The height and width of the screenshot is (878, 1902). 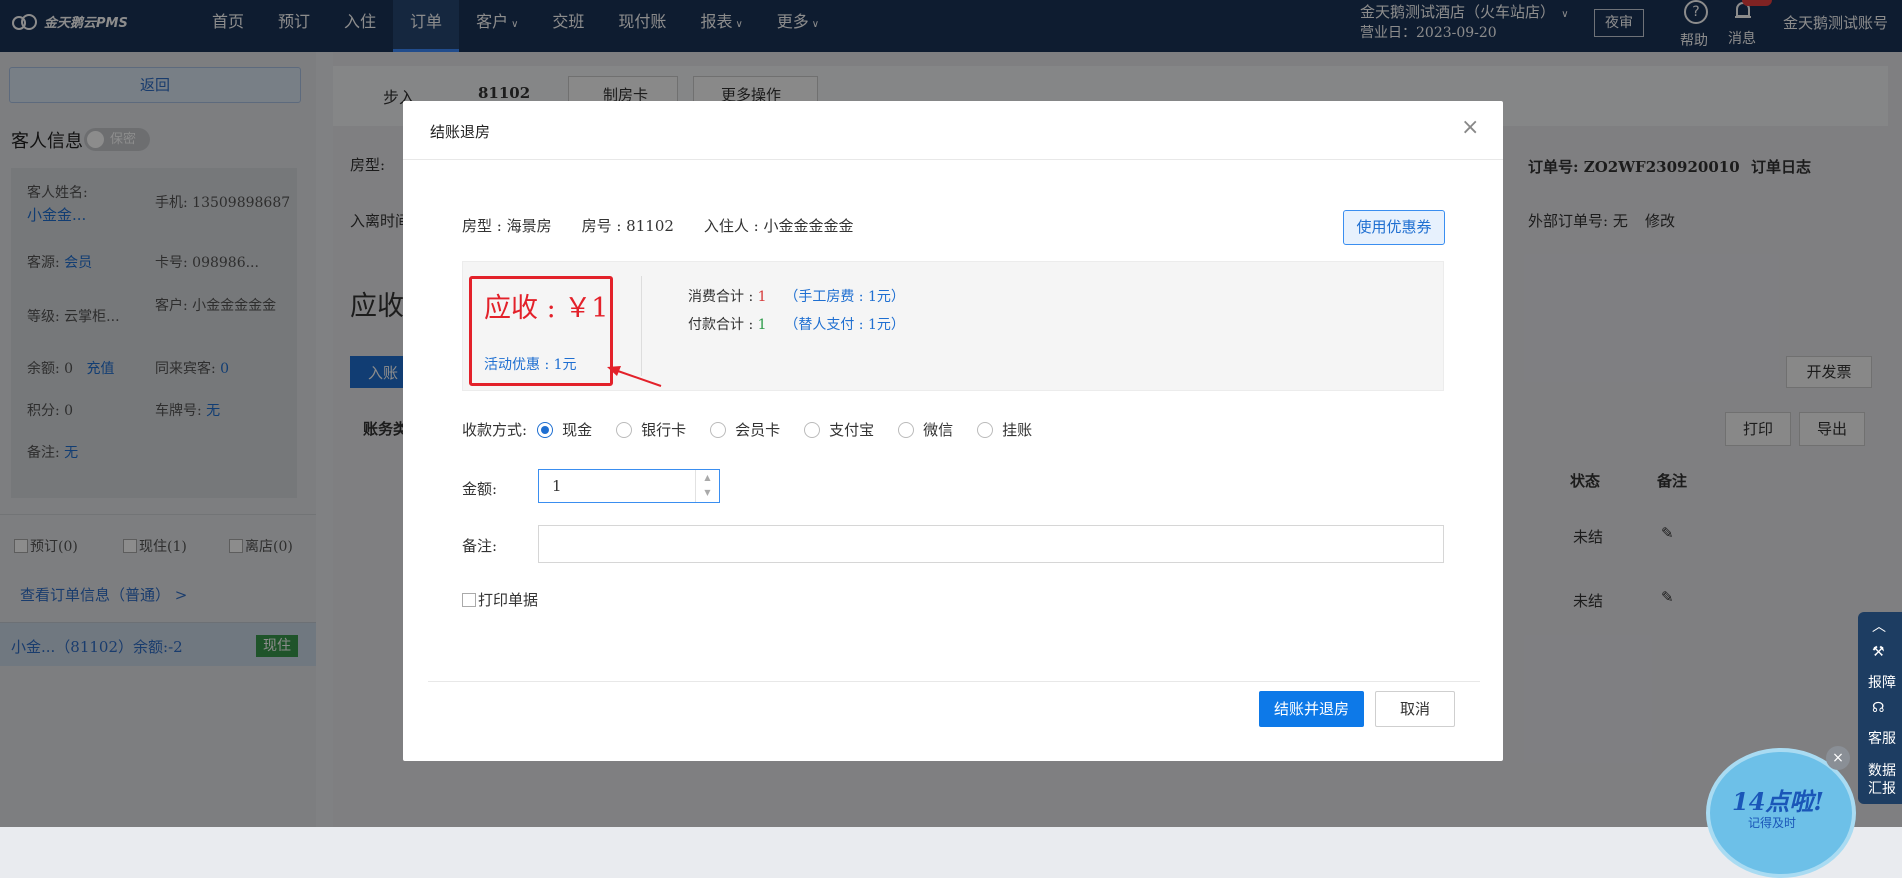 What do you see at coordinates (707, 477) in the screenshot?
I see `stepper-up-icon: ▲` at bounding box center [707, 477].